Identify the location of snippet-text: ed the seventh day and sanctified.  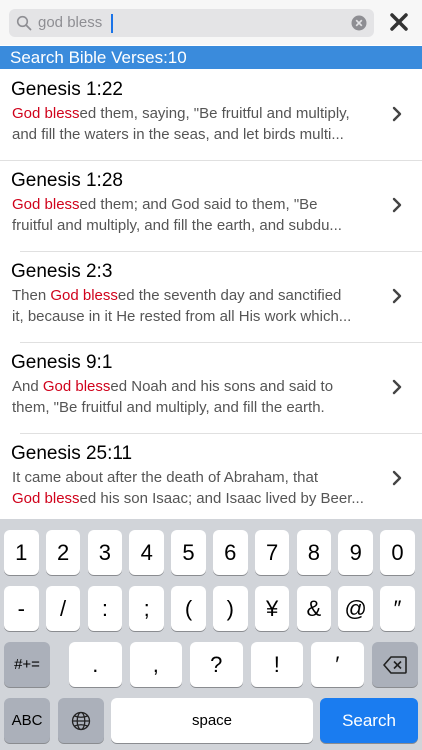
(229, 295).